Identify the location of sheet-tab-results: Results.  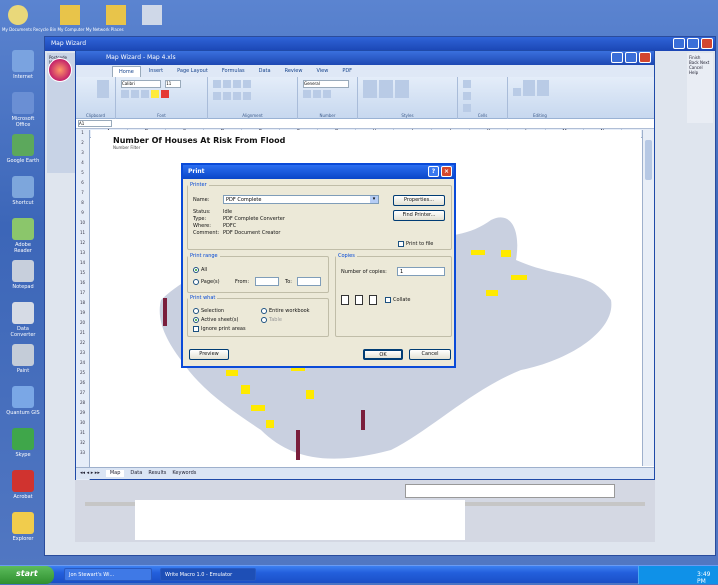
(157, 473).